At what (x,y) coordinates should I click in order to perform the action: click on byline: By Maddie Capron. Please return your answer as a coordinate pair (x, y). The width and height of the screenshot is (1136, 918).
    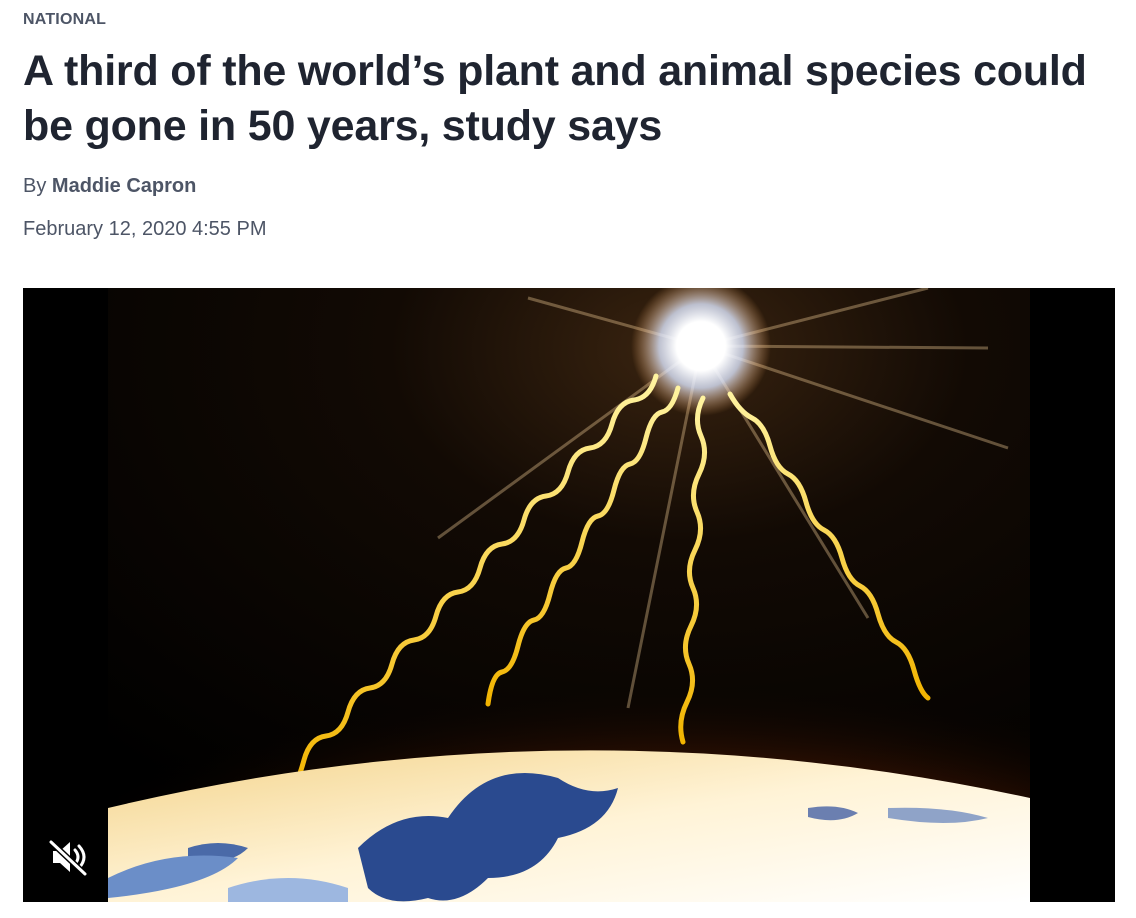
    Looking at the image, I should click on (109, 186).